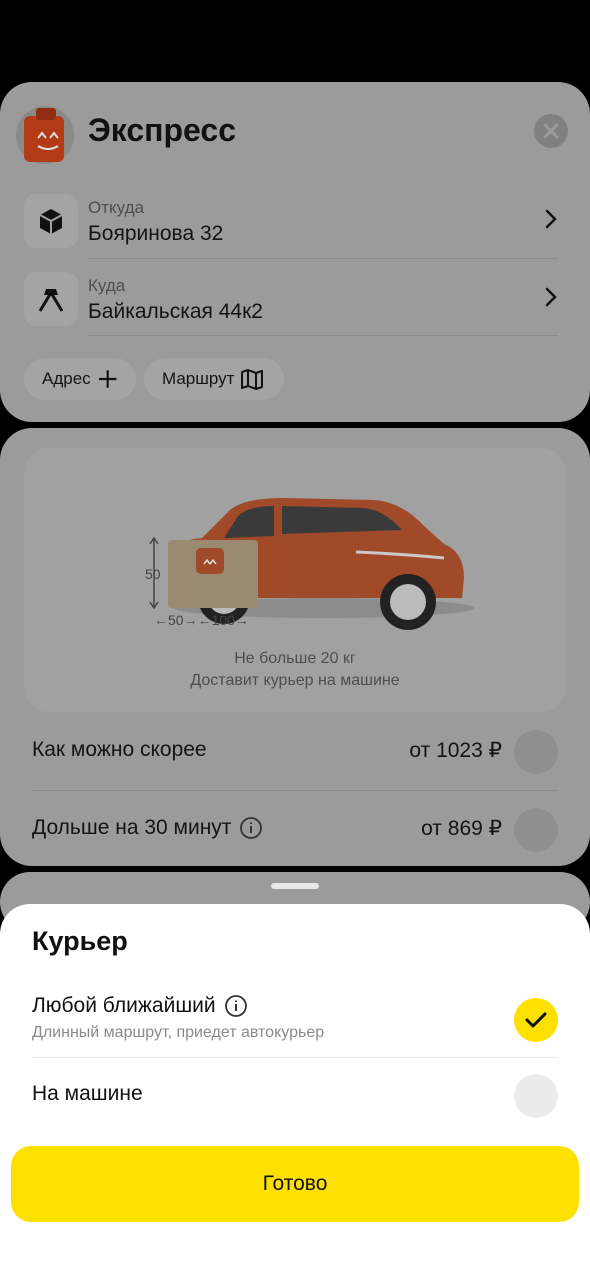 This screenshot has width=590, height=1280. I want to click on done-button: Готово, so click(295, 1184).